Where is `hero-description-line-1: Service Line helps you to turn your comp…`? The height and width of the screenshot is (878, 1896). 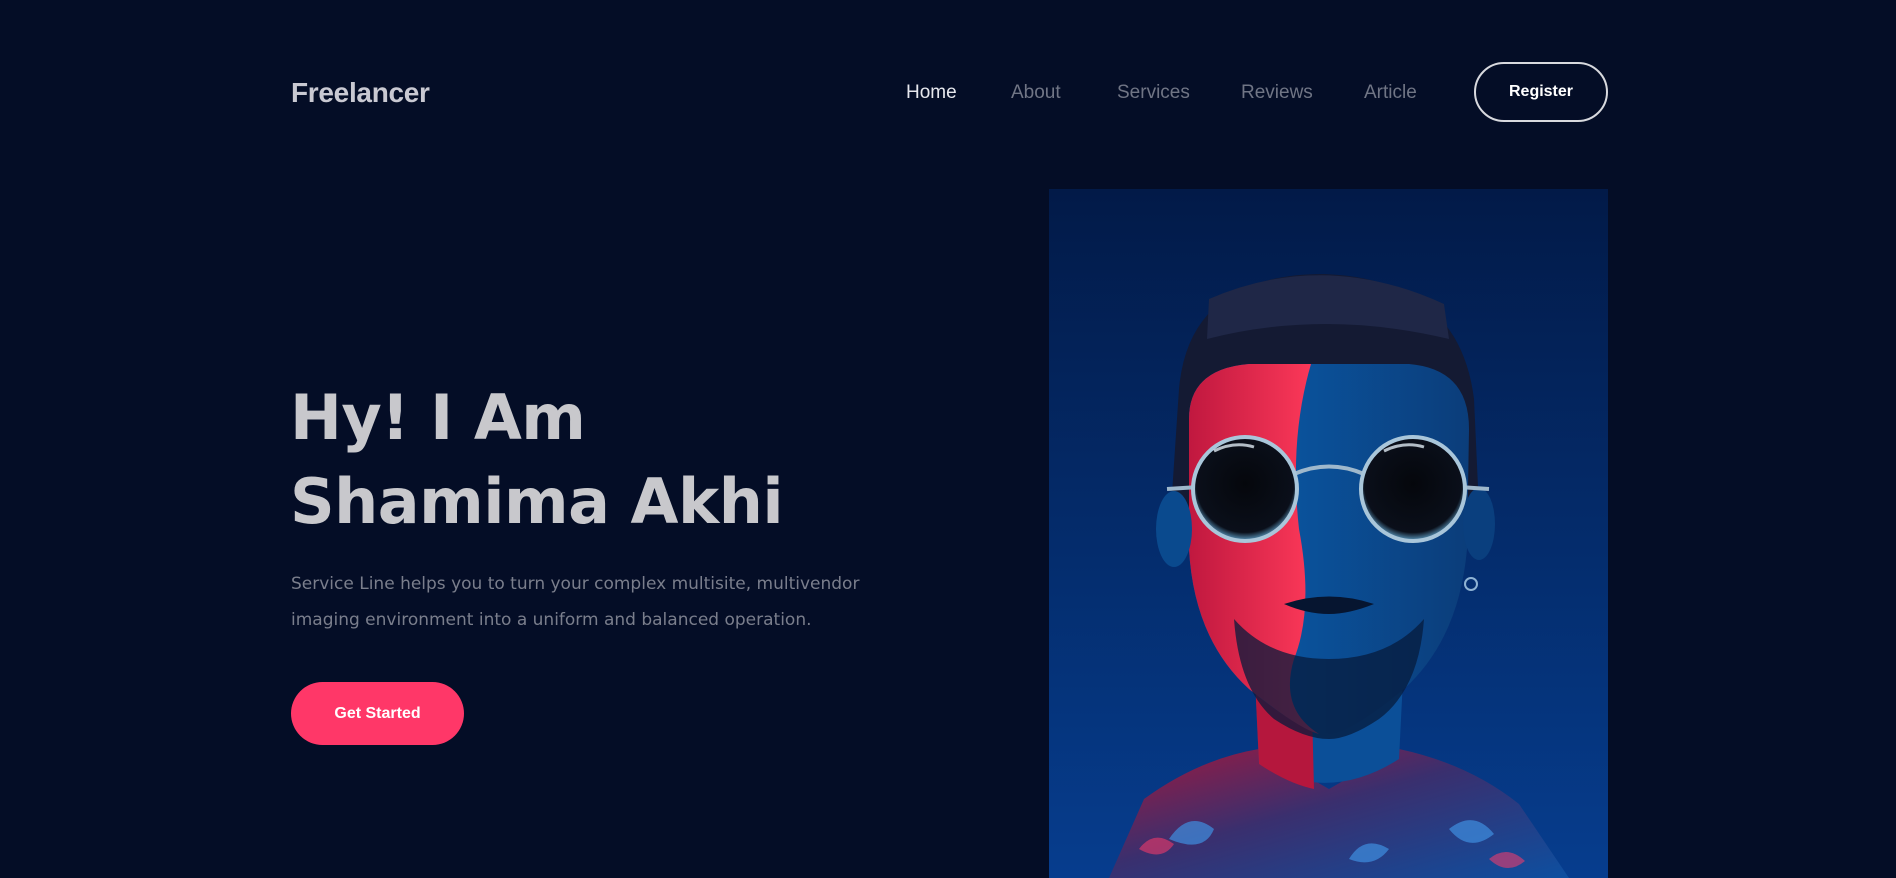 hero-description-line-1: Service Line helps you to turn your comp… is located at coordinates (575, 584).